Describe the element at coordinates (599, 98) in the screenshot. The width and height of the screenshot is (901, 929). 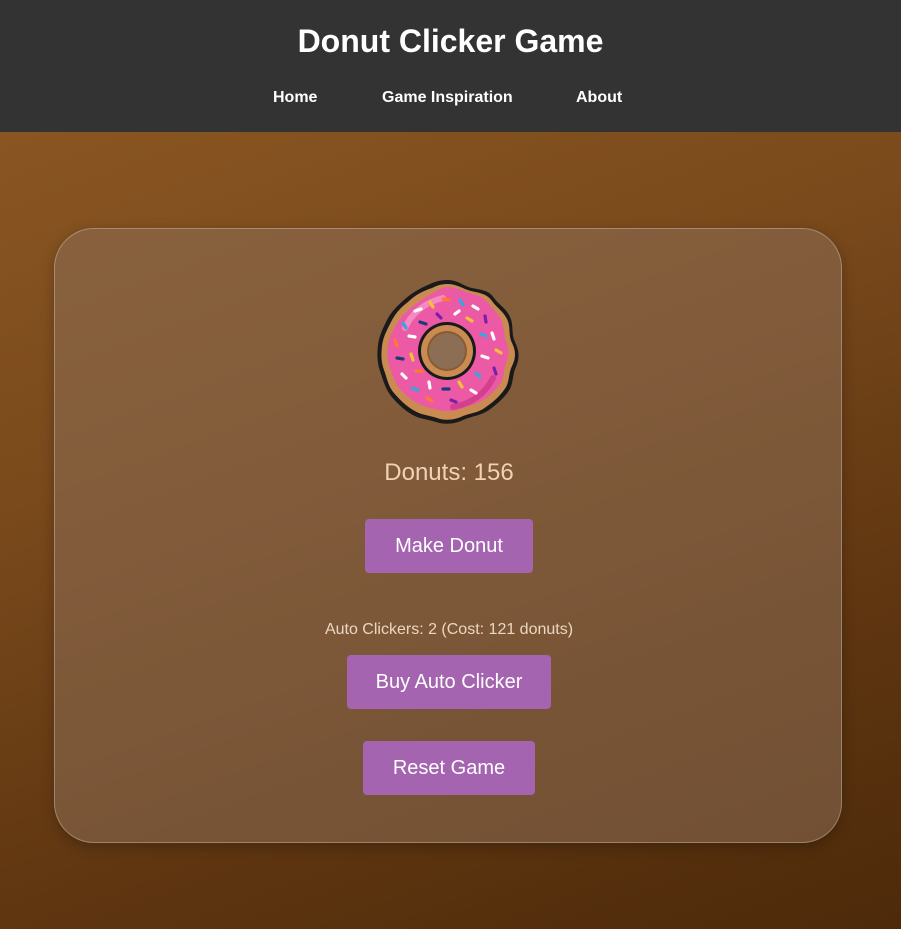
I see `nav-link-about: About` at that location.